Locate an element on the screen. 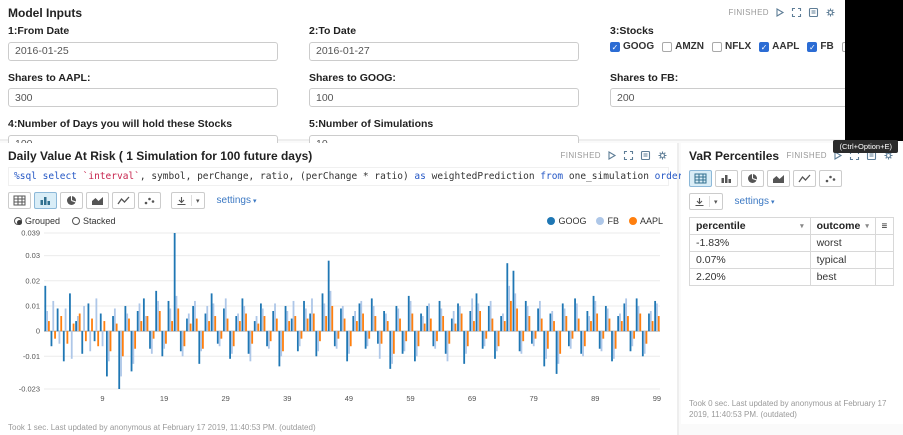 The image size is (903, 435). stock-checkbox-aapl: ✓ AAPL is located at coordinates (779, 46).